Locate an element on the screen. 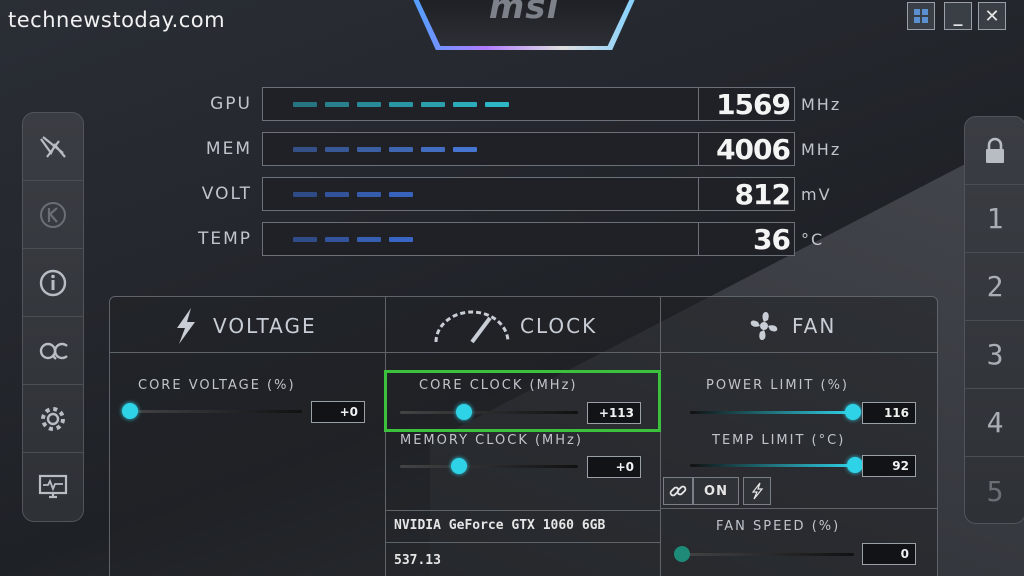 This screenshot has width=1024, height=576. monitor-value: 1569 is located at coordinates (747, 104).